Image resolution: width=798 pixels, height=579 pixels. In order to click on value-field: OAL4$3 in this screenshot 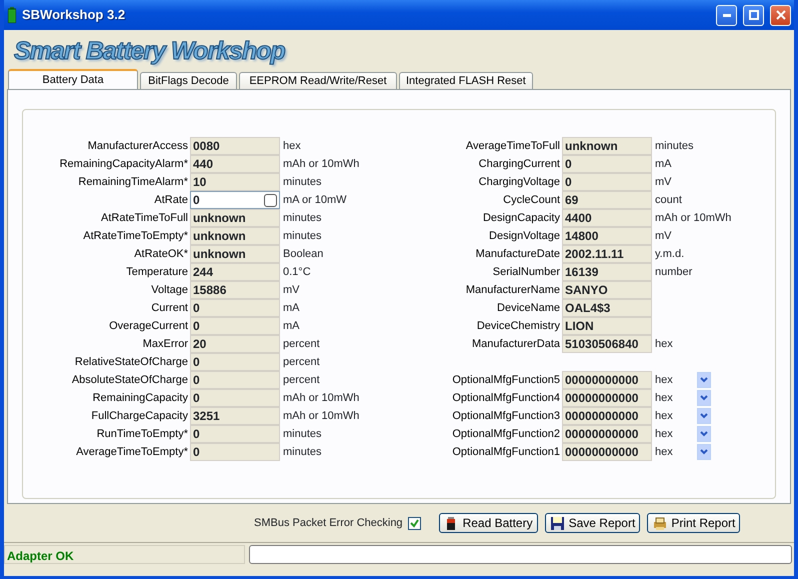, I will do `click(607, 308)`.